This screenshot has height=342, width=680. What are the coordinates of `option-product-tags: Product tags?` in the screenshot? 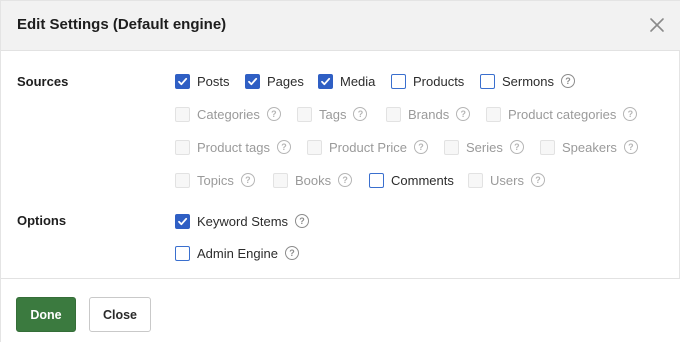 It's located at (233, 147).